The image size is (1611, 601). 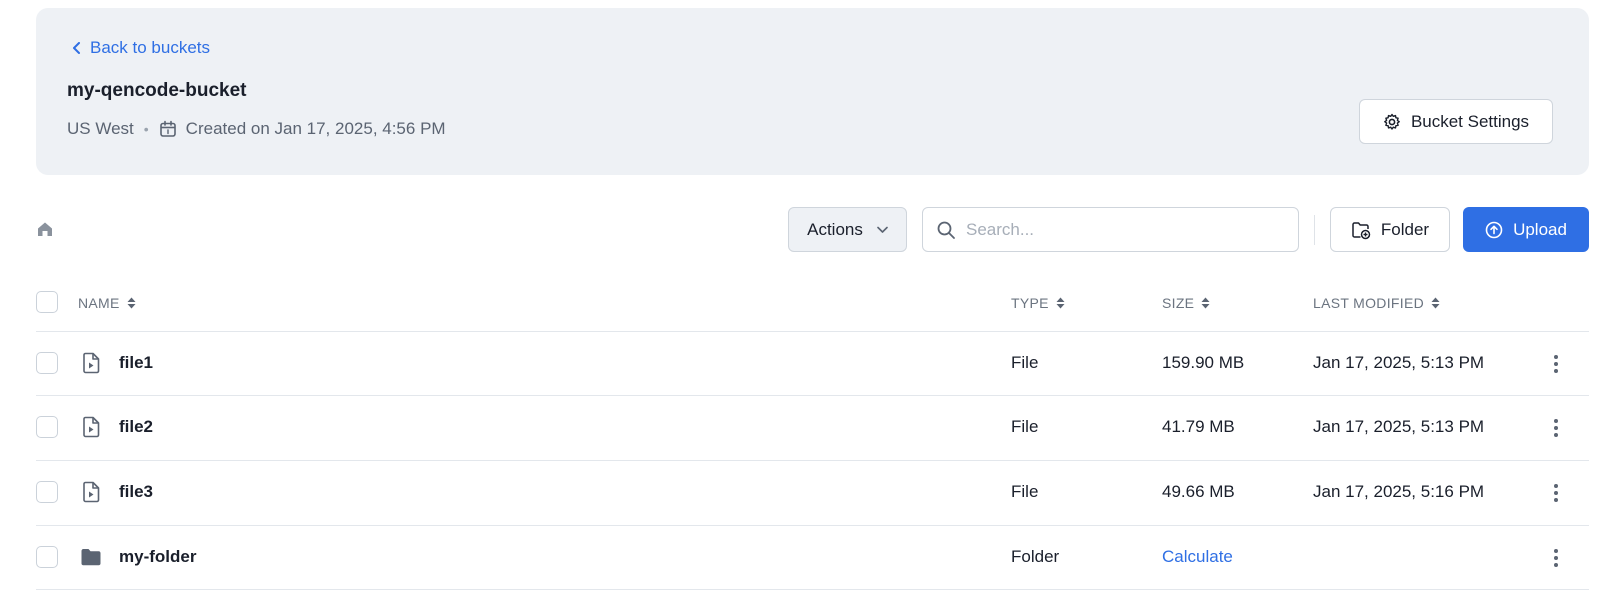 What do you see at coordinates (1314, 230) in the screenshot?
I see `toolbar-divider` at bounding box center [1314, 230].